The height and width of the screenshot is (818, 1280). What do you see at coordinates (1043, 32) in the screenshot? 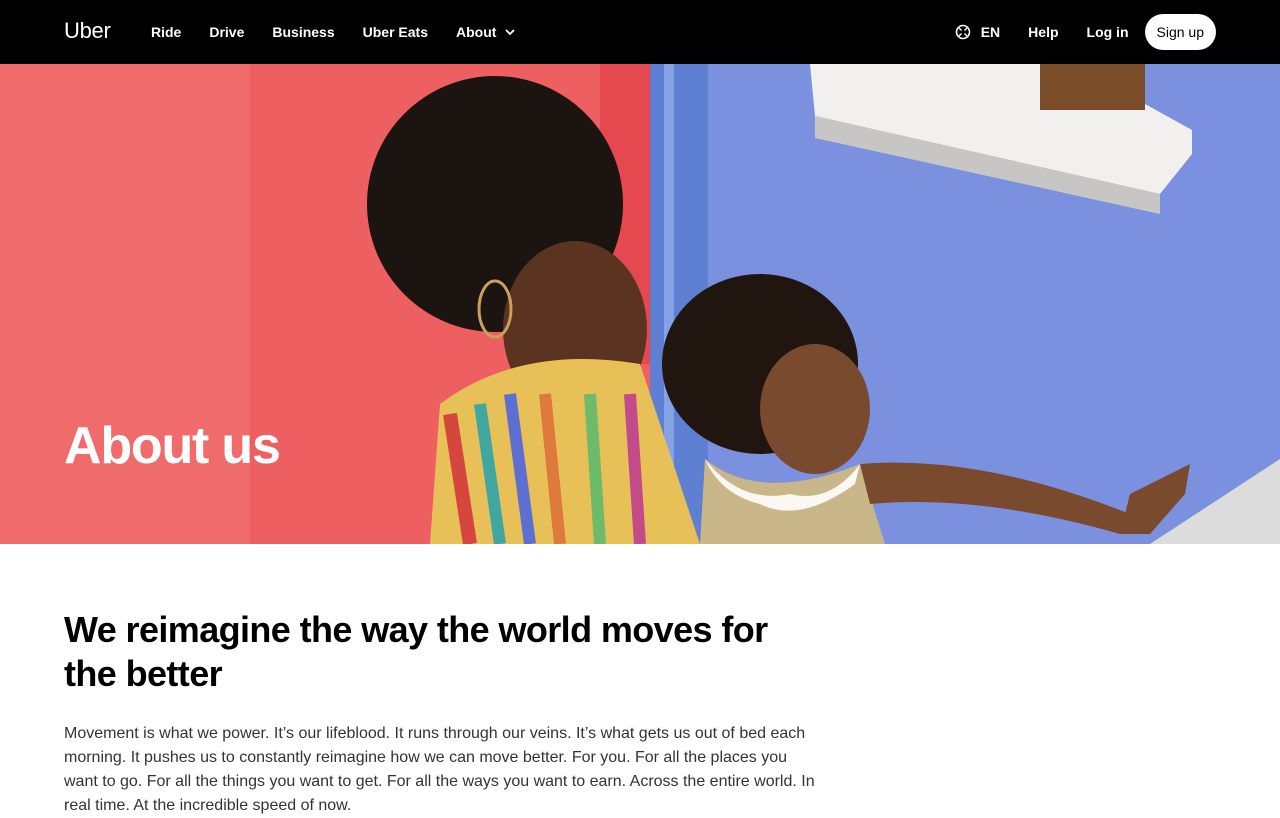
I see `help-link: Help` at bounding box center [1043, 32].